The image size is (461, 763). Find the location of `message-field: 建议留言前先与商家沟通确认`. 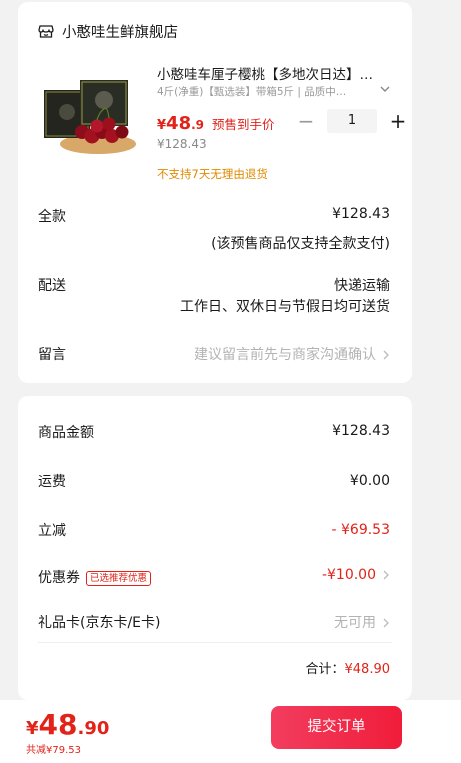

message-field: 建议留言前先与商家沟通确认 is located at coordinates (292, 354).